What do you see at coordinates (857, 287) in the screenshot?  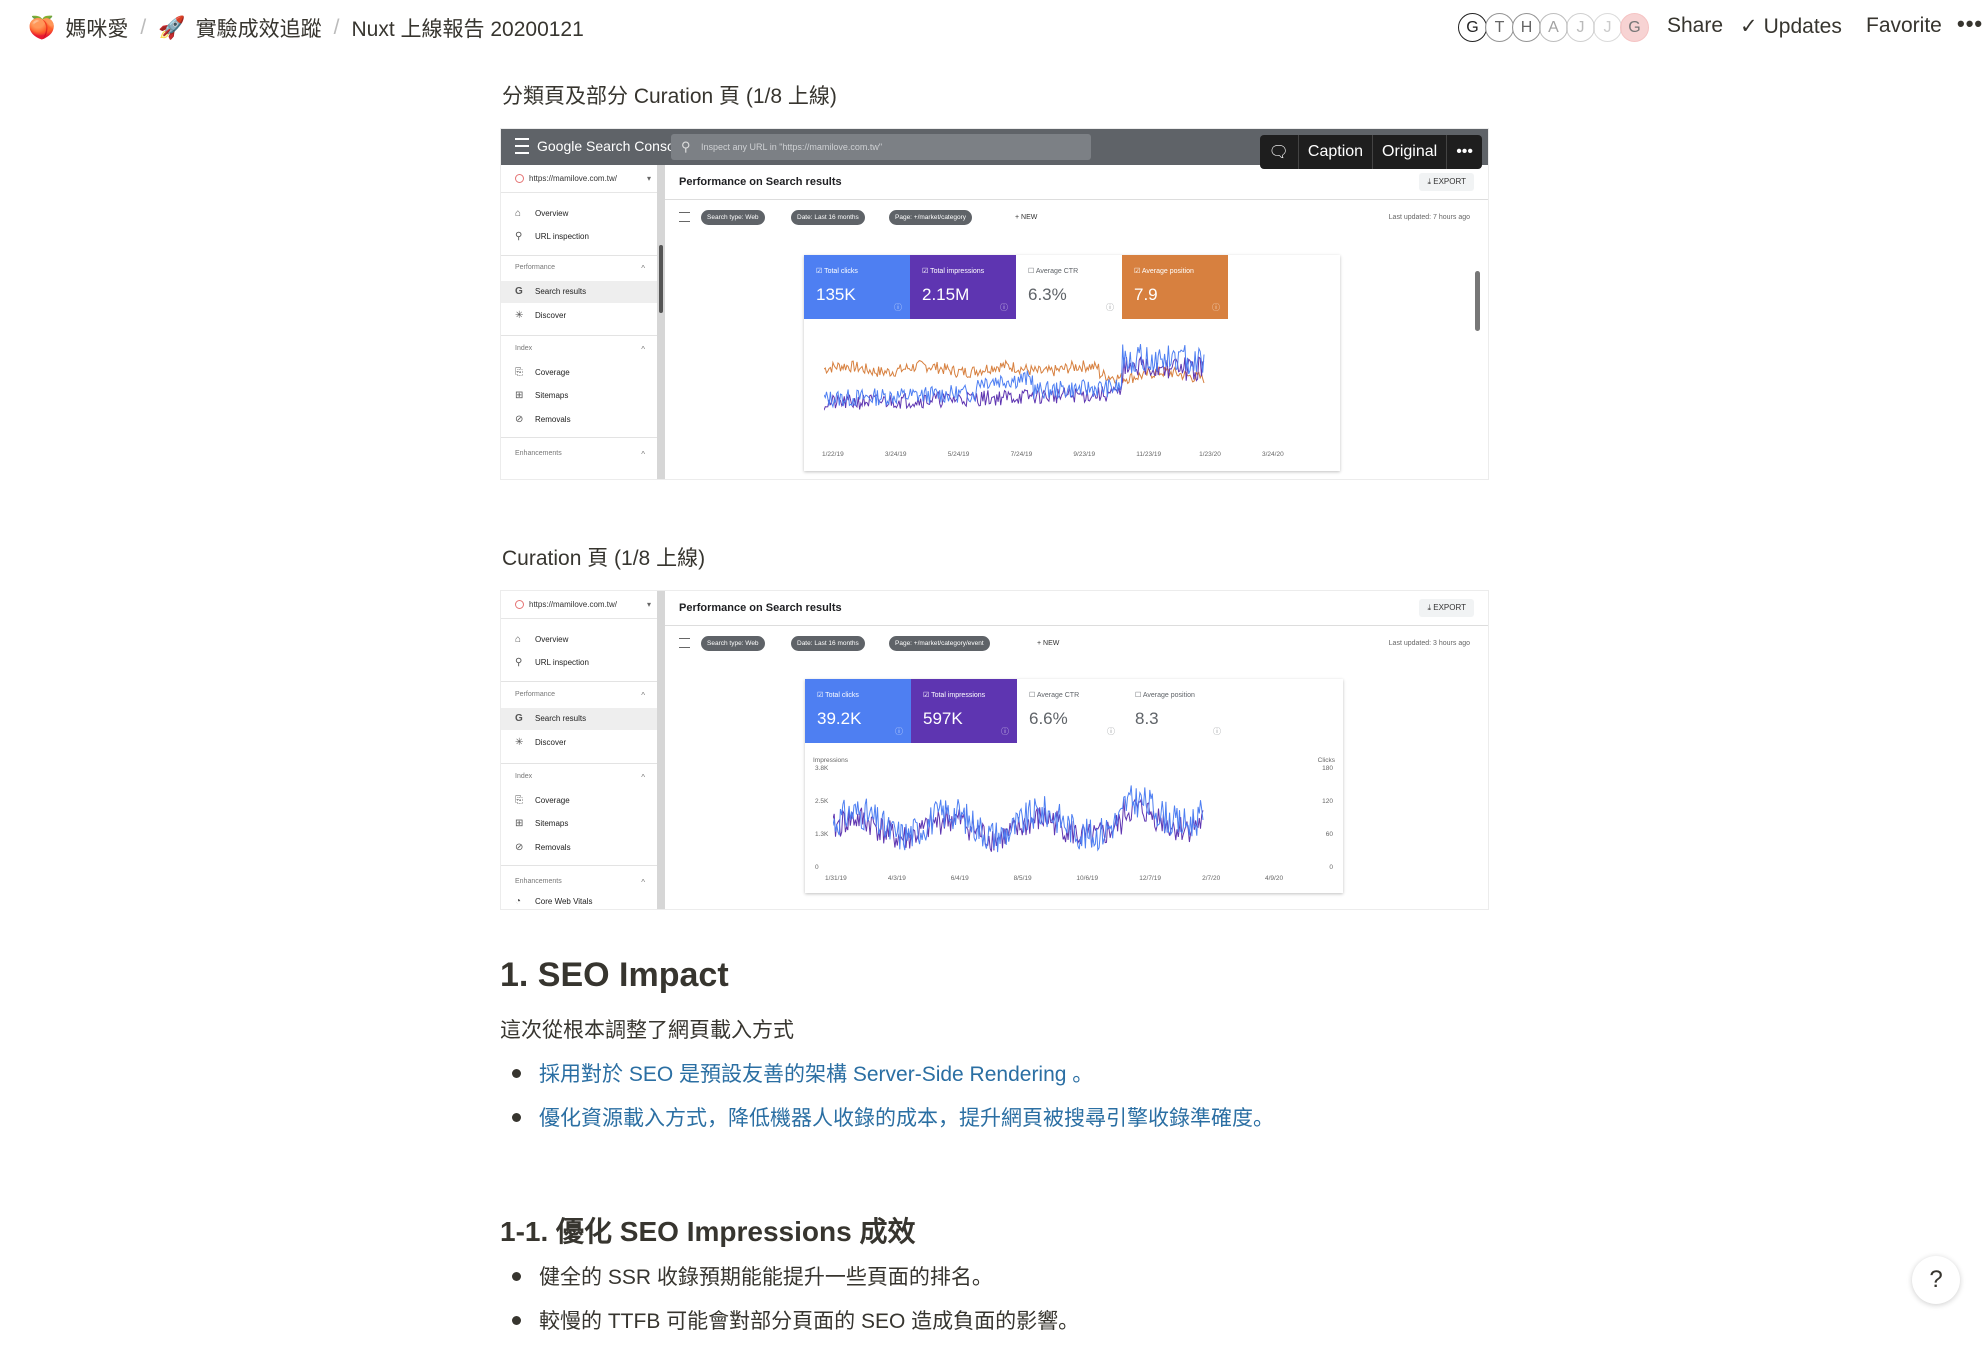 I see `metric-total-clicks: ☑ Total clicks 135K ⓘ` at bounding box center [857, 287].